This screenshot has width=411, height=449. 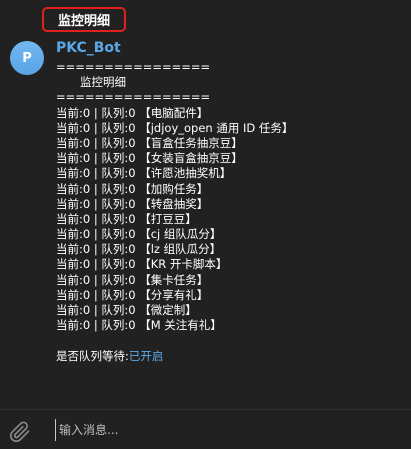 I want to click on task-line: 当前:0 | 队列:0 【分享有礼】, so click(x=132, y=294).